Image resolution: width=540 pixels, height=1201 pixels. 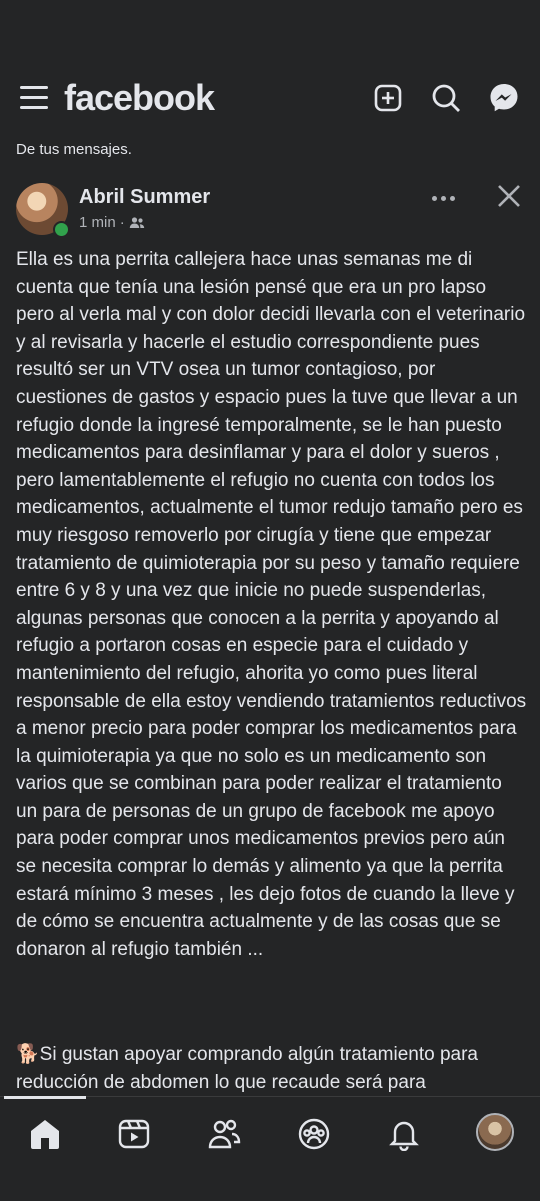 I want to click on online-status-dot, so click(x=61, y=229).